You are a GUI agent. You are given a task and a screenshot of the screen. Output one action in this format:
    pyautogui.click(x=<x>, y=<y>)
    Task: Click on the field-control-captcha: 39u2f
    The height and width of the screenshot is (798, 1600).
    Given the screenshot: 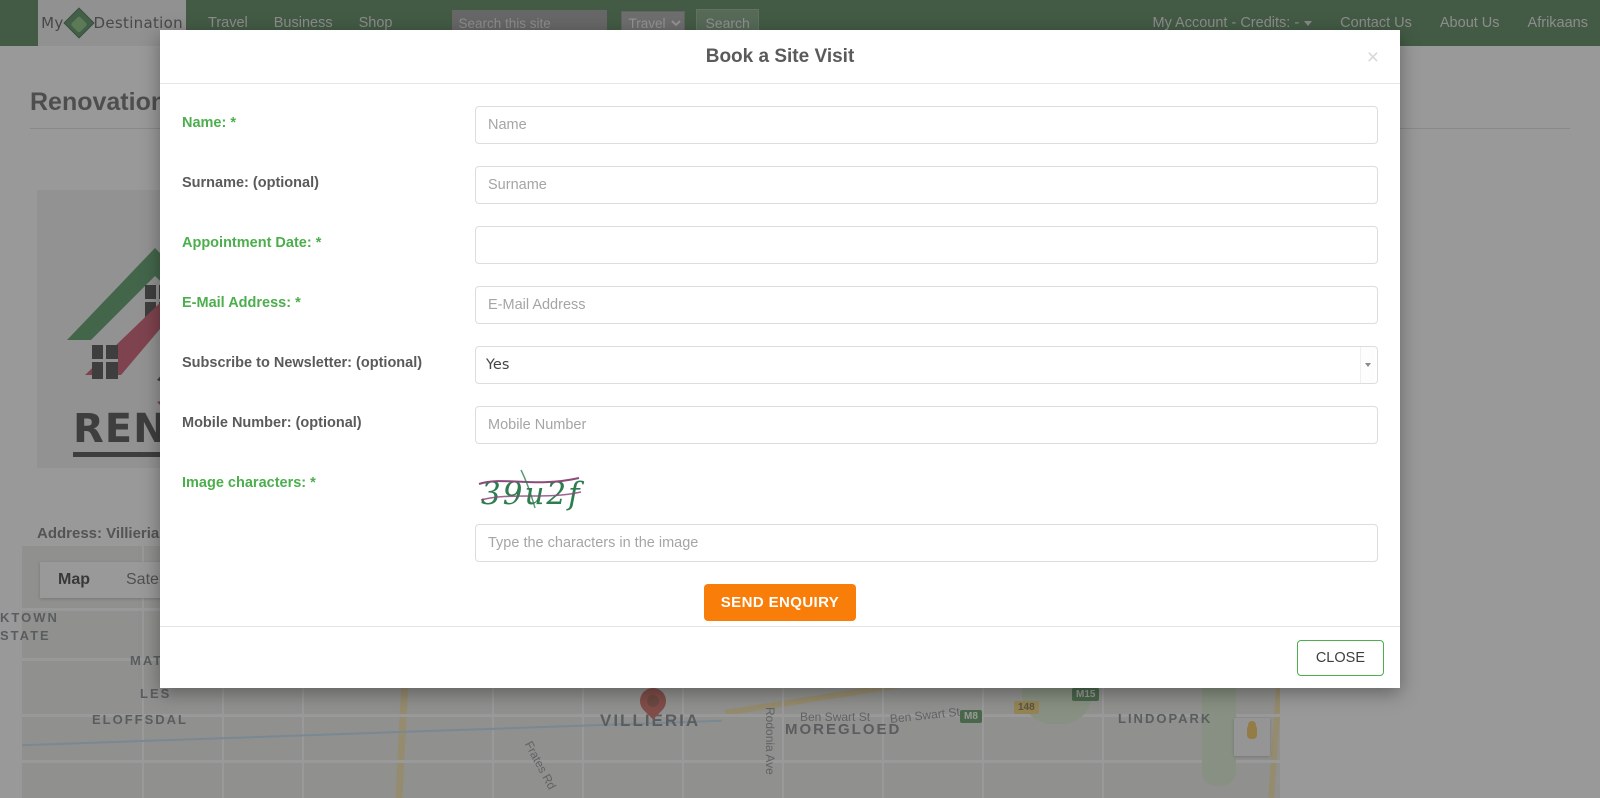 What is the action you would take?
    pyautogui.click(x=926, y=514)
    